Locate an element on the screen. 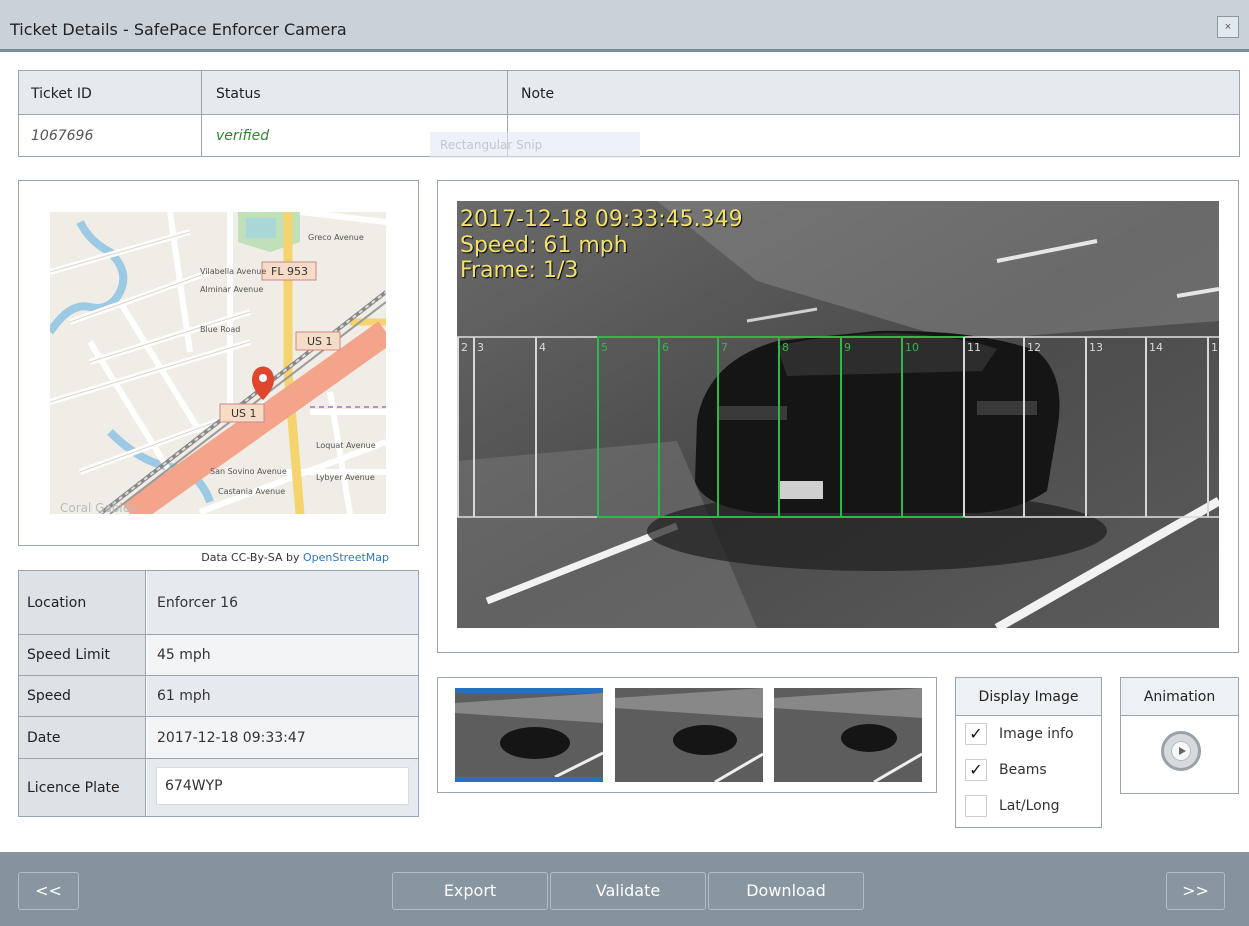 Image resolution: width=1249 pixels, height=926 pixels. beam-label-12: 12 is located at coordinates (1034, 347).